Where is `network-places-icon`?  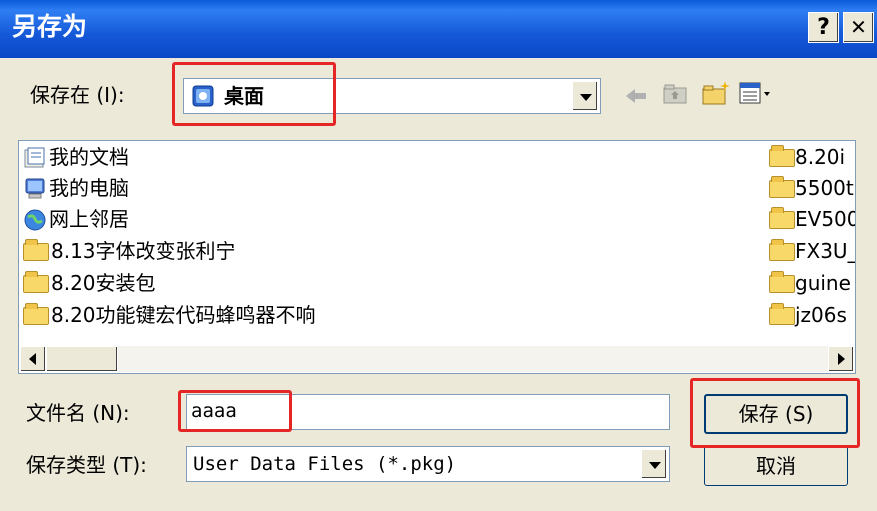 network-places-icon is located at coordinates (35, 223).